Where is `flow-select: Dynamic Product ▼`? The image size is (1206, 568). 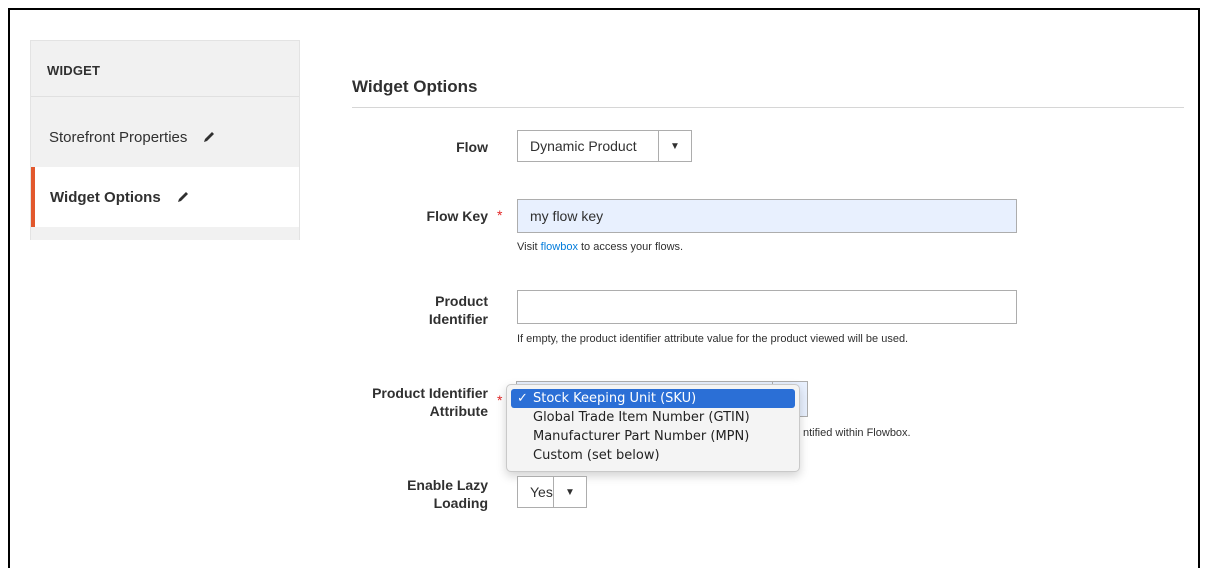
flow-select: Dynamic Product ▼ is located at coordinates (604, 146).